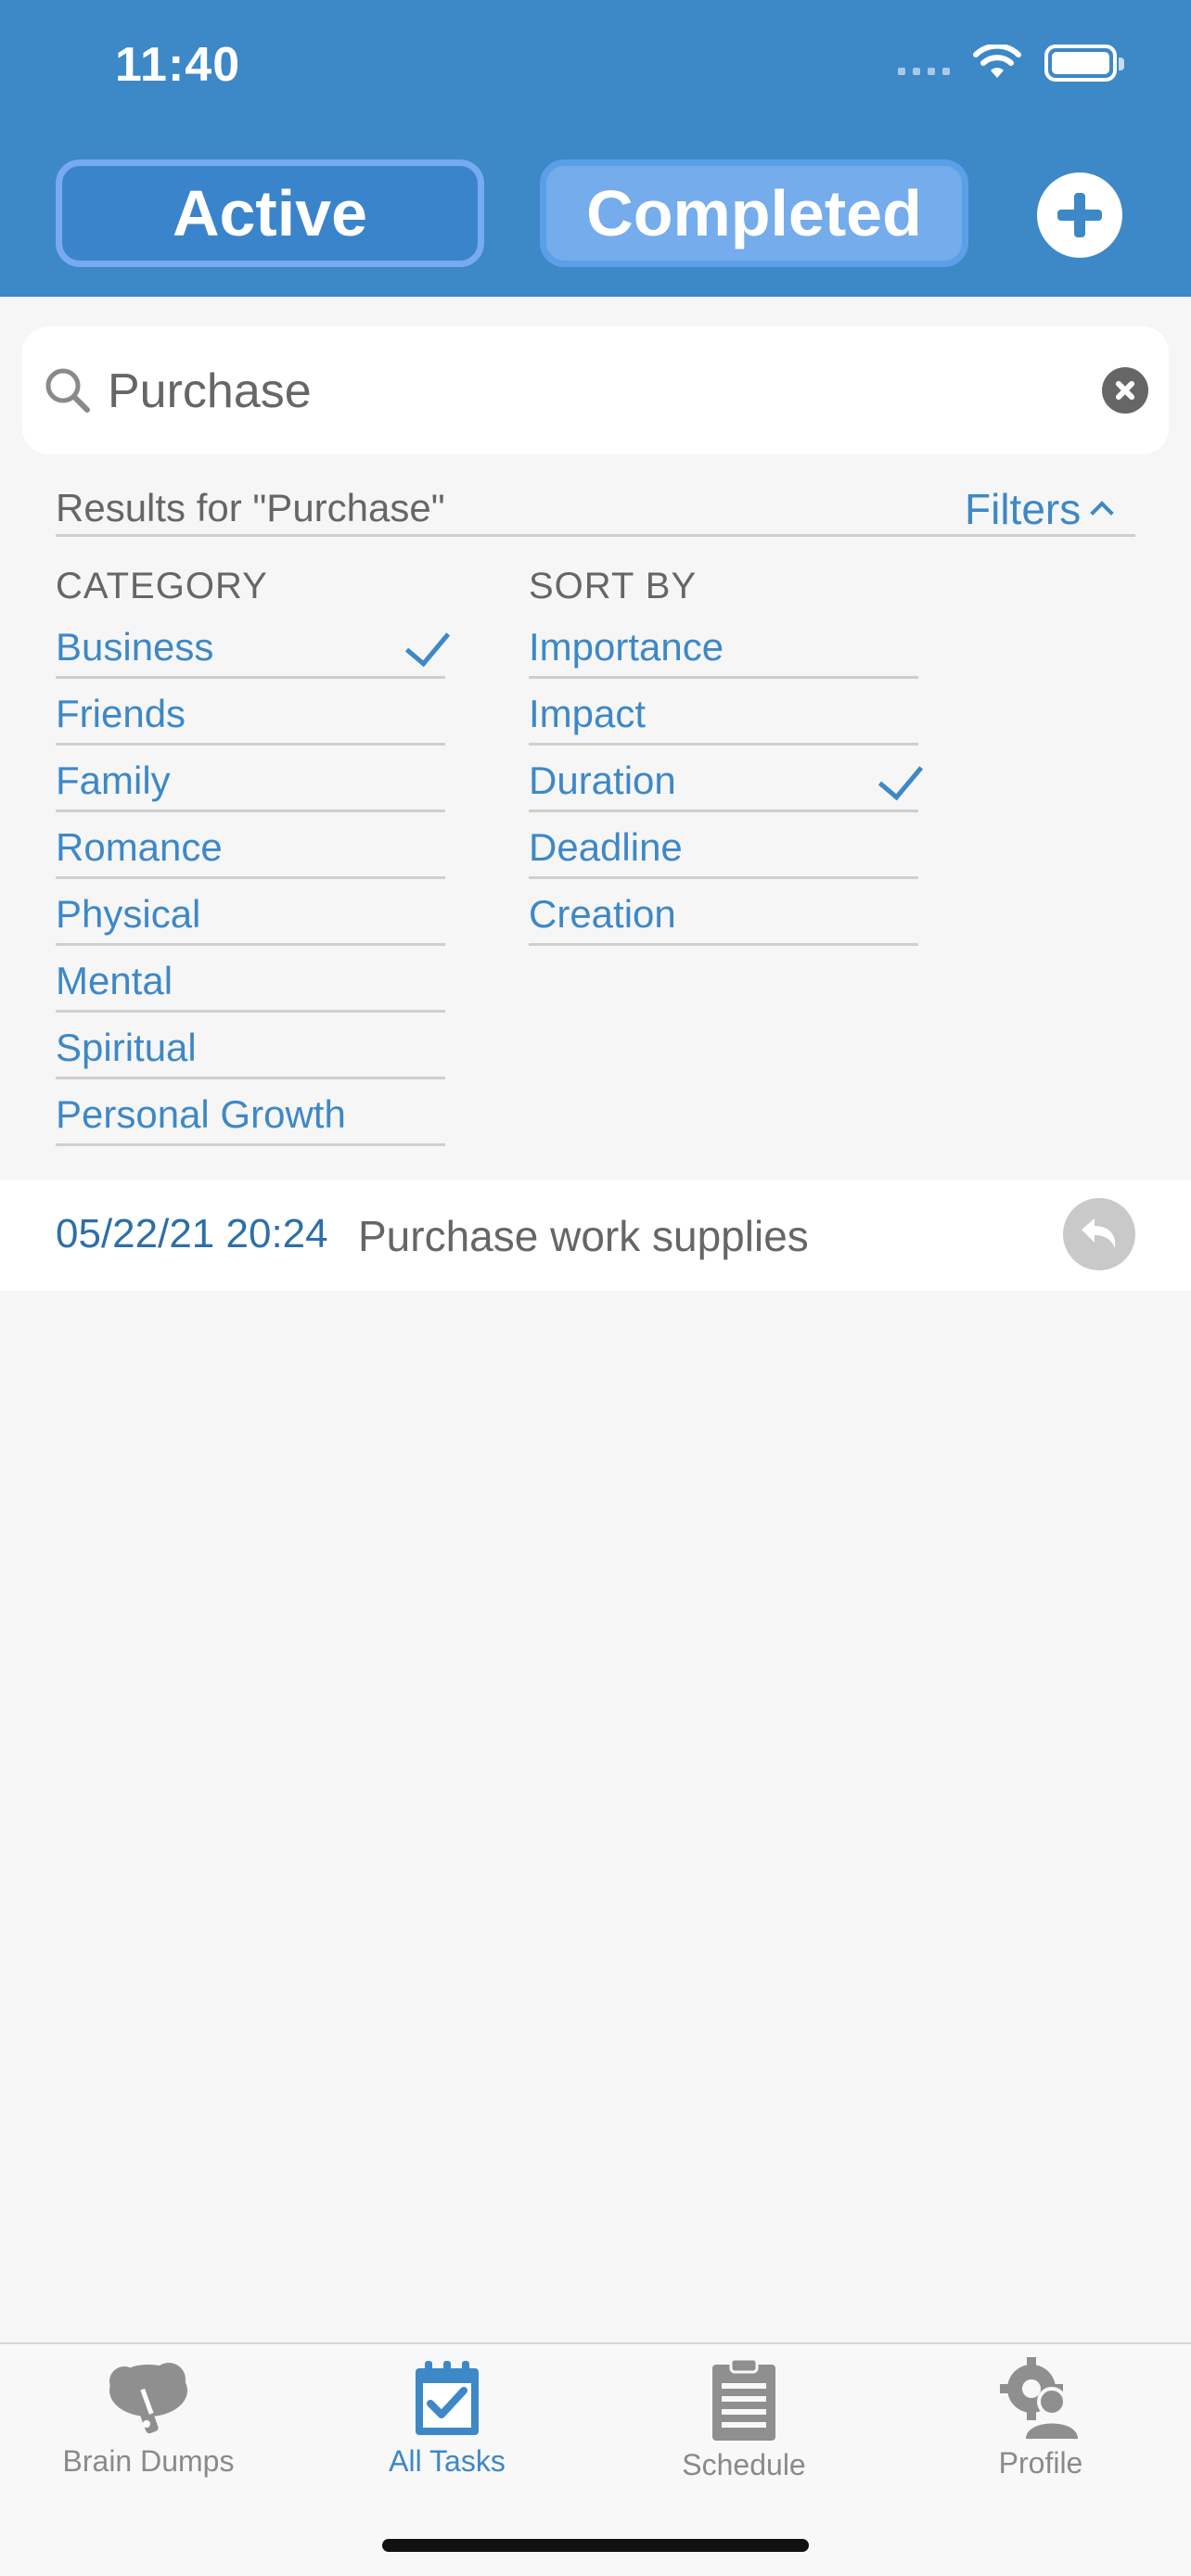 This screenshot has height=2576, width=1191. What do you see at coordinates (613, 586) in the screenshot?
I see `sort-by-heading: SORT BY` at bounding box center [613, 586].